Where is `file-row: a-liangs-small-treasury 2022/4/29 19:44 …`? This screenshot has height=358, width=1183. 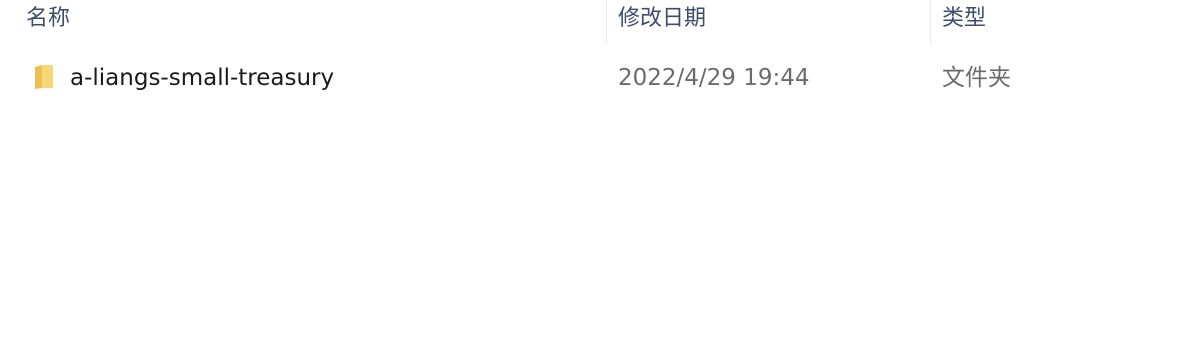
file-row: a-liangs-small-treasury 2022/4/29 19:44 … is located at coordinates (597, 78).